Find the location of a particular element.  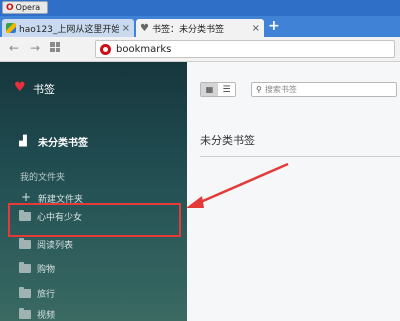

sidebar-folder-item: 购物 is located at coordinates (37, 268).